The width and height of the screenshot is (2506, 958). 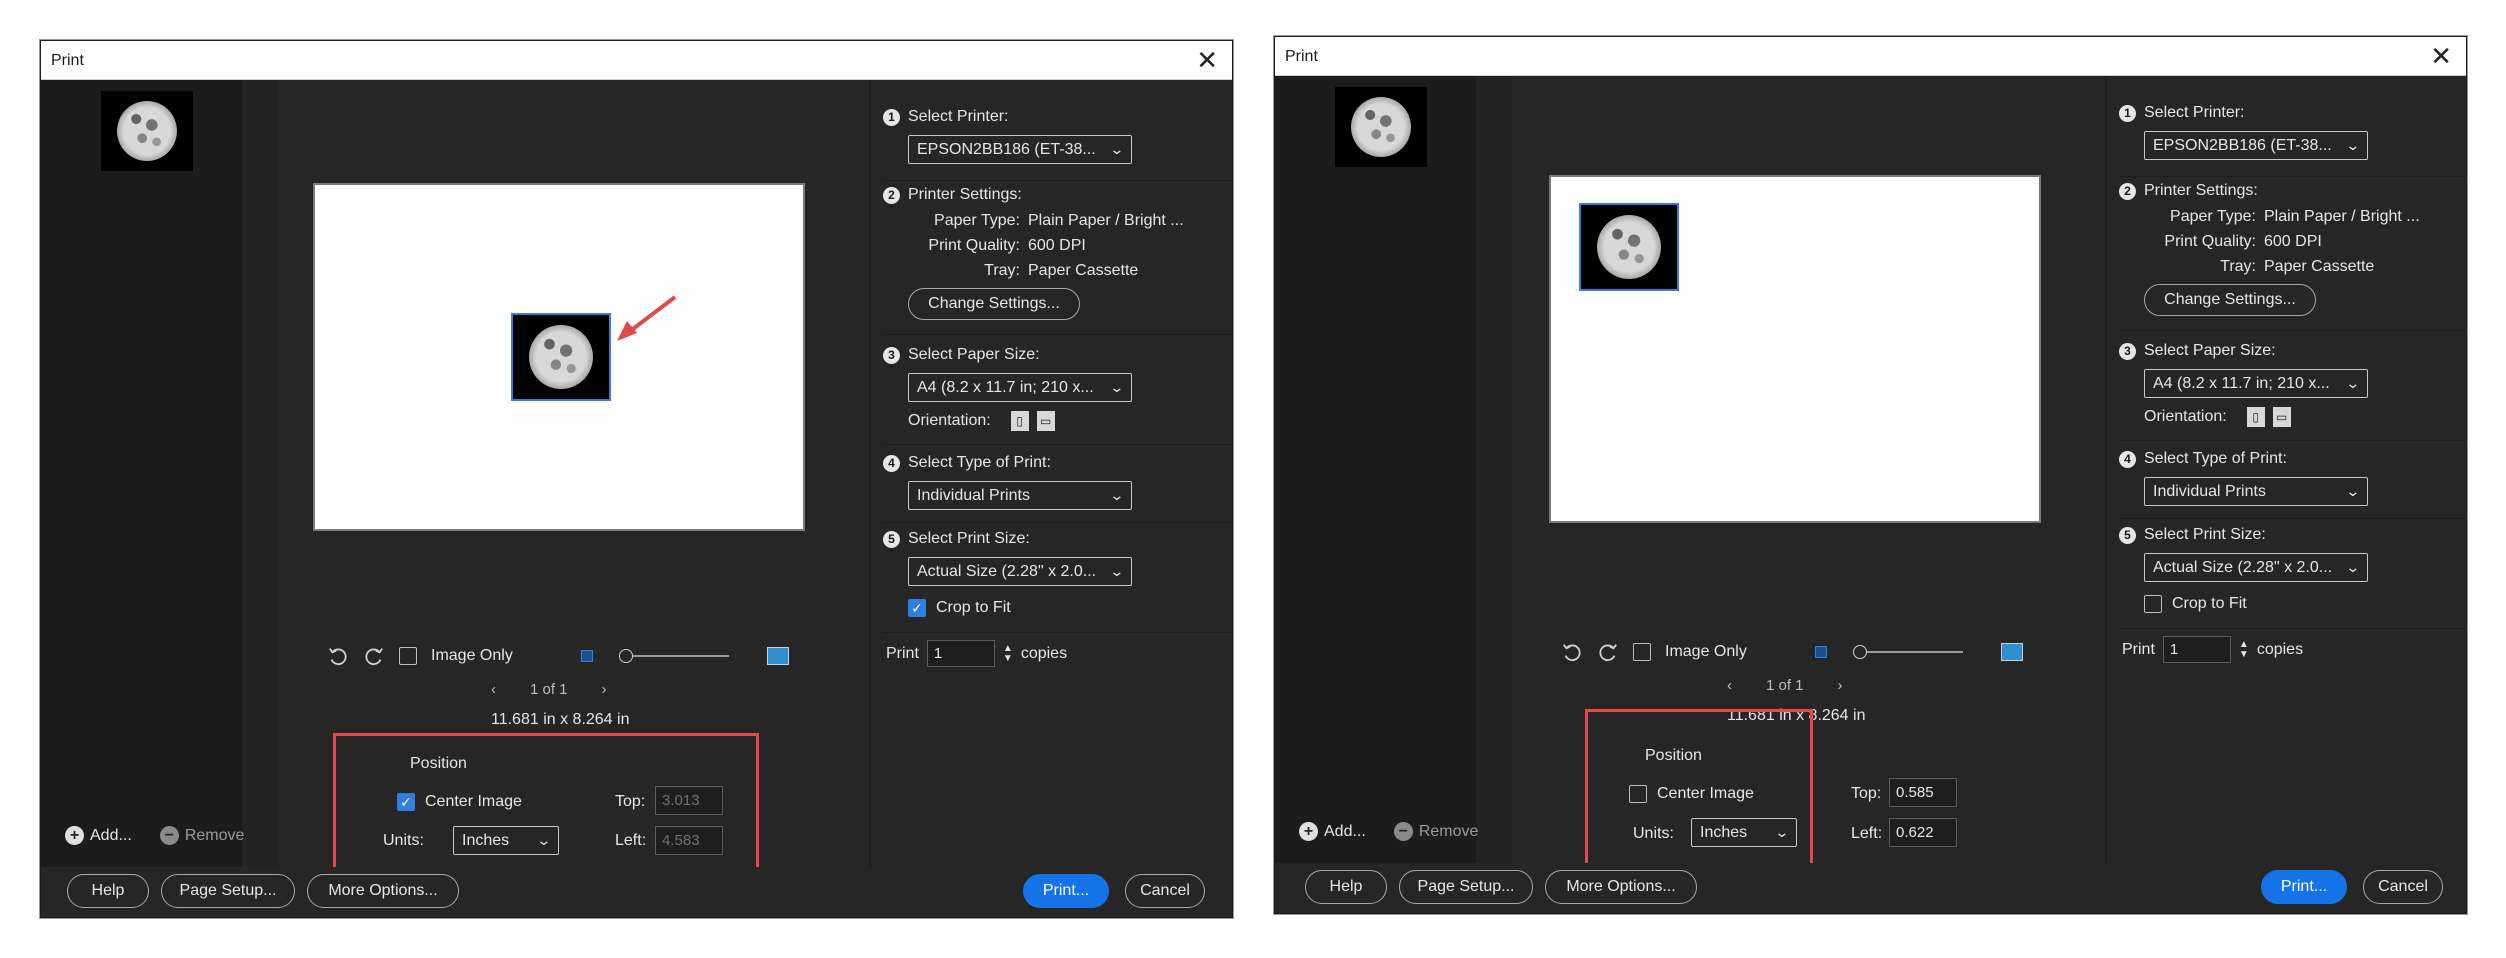 I want to click on print-quality-value: 600 DPI, so click(x=1057, y=245).